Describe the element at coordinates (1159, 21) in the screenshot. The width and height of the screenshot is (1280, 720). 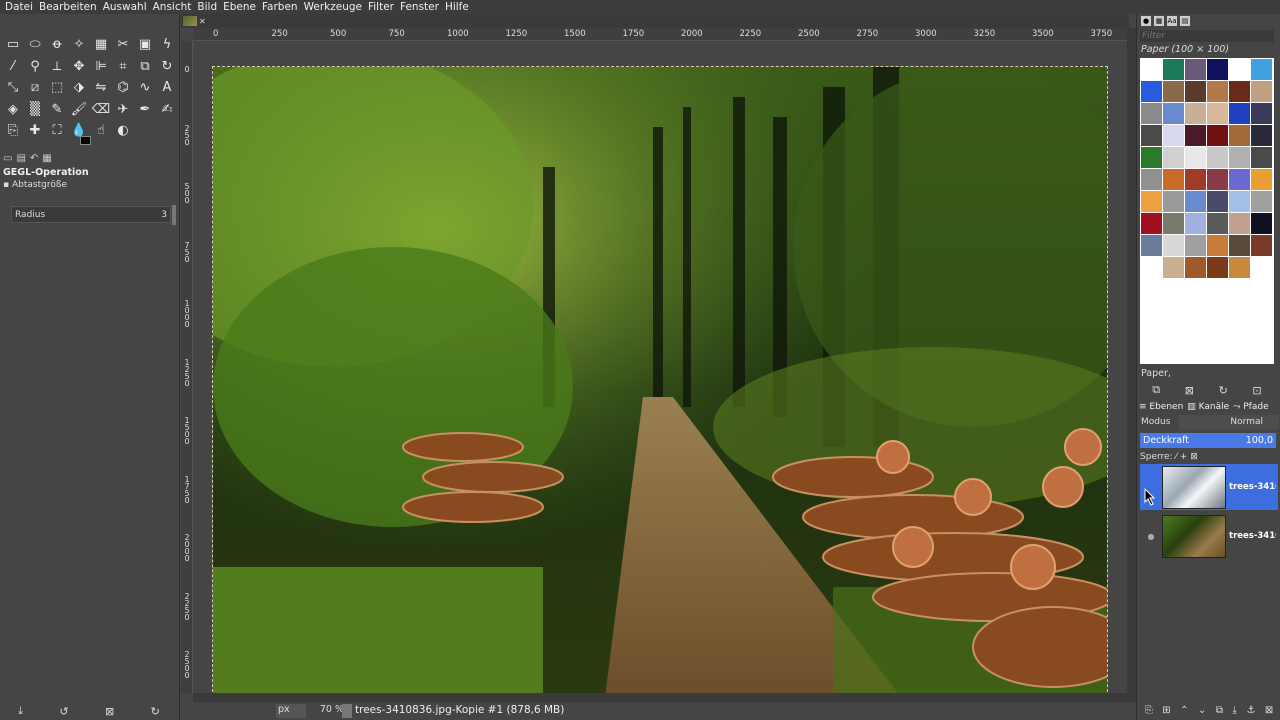
I see `patterns-tab-icon: ▦` at that location.